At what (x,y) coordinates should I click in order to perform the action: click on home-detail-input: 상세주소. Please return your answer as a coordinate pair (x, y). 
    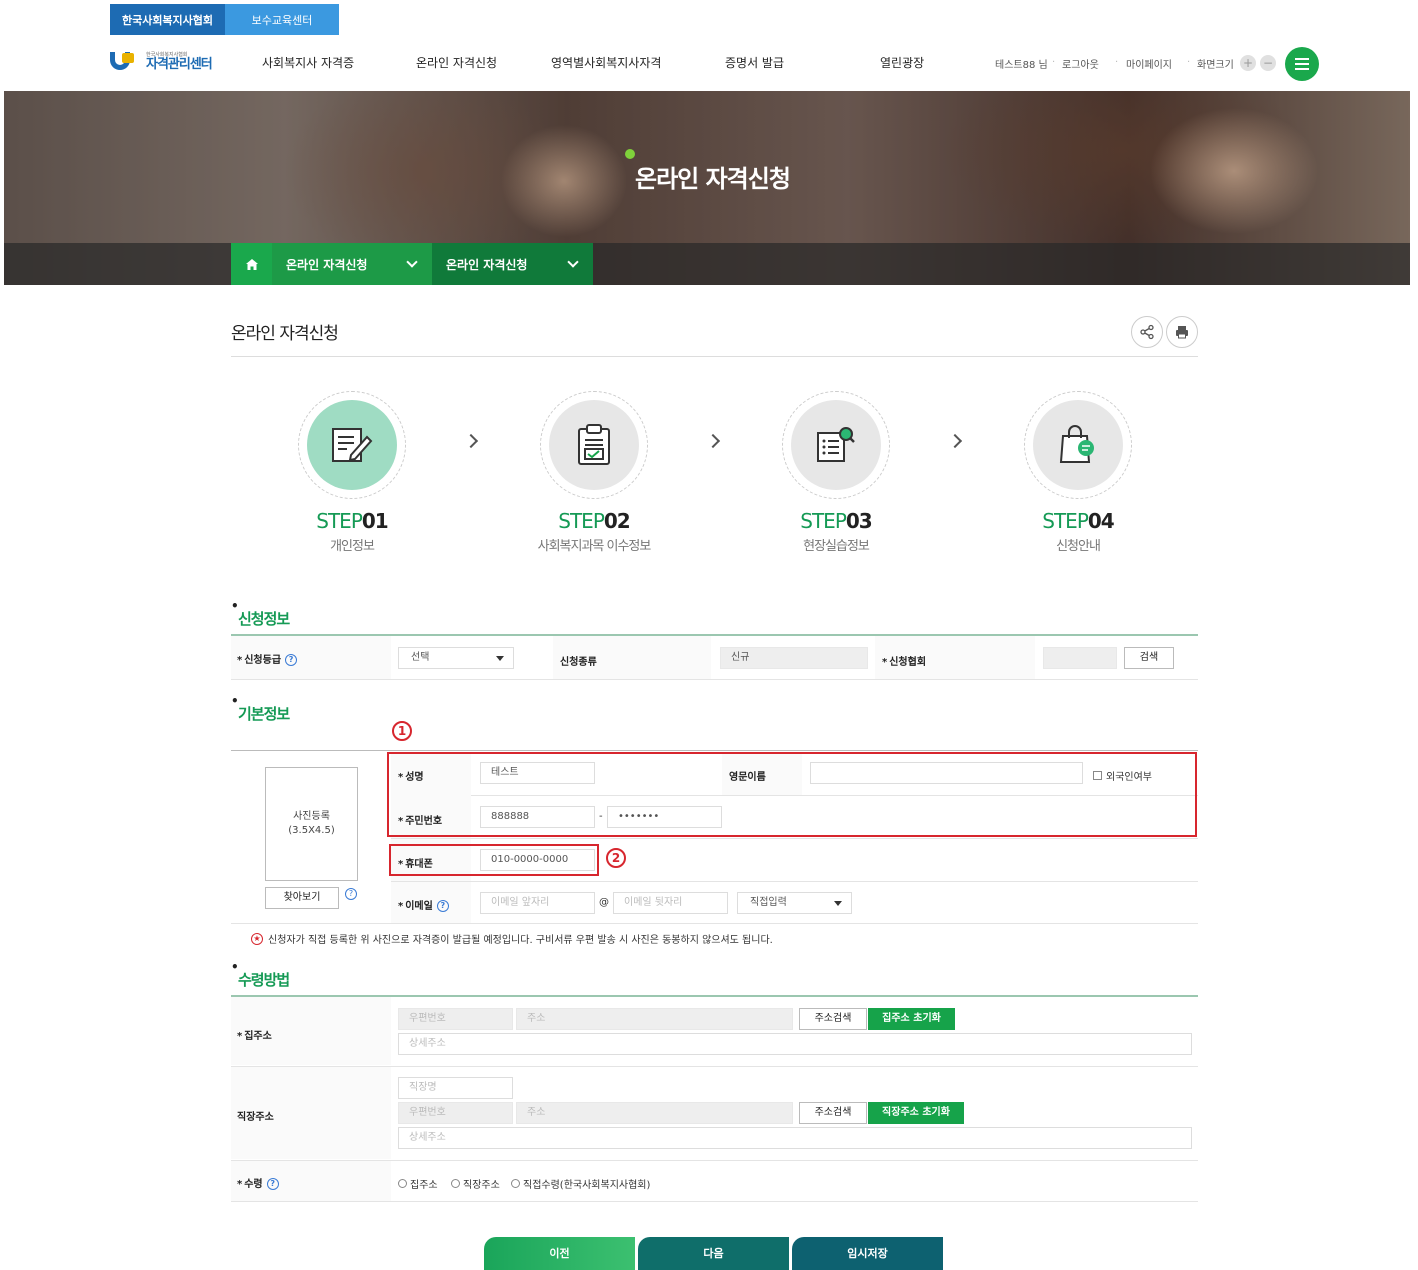
    Looking at the image, I should click on (795, 1044).